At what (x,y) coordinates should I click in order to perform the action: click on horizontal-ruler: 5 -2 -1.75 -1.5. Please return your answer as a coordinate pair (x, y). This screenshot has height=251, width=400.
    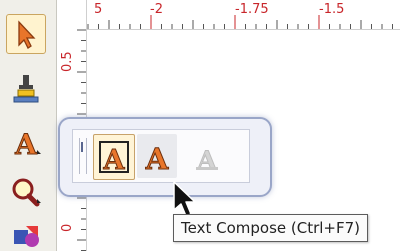
    Looking at the image, I should click on (243, 15).